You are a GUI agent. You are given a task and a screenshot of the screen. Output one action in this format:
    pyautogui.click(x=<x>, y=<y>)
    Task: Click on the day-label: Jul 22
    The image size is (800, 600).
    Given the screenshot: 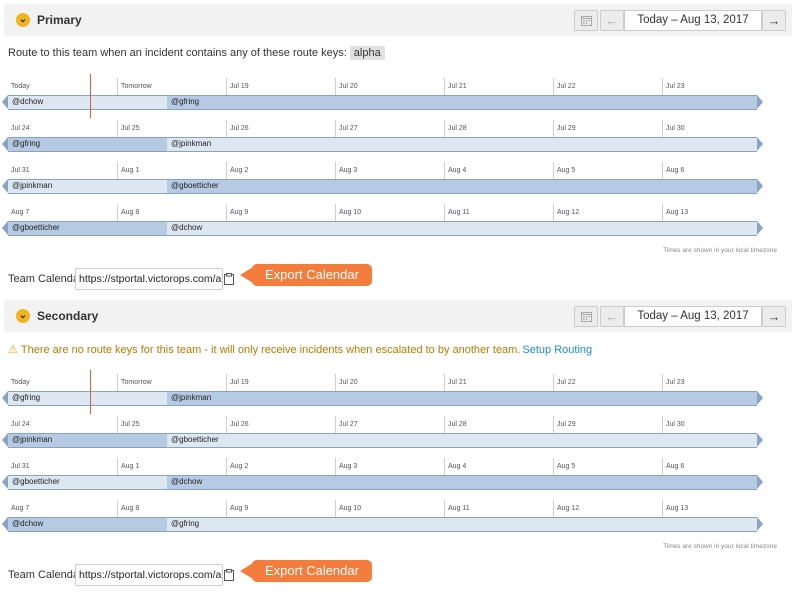 What is the action you would take?
    pyautogui.click(x=566, y=86)
    